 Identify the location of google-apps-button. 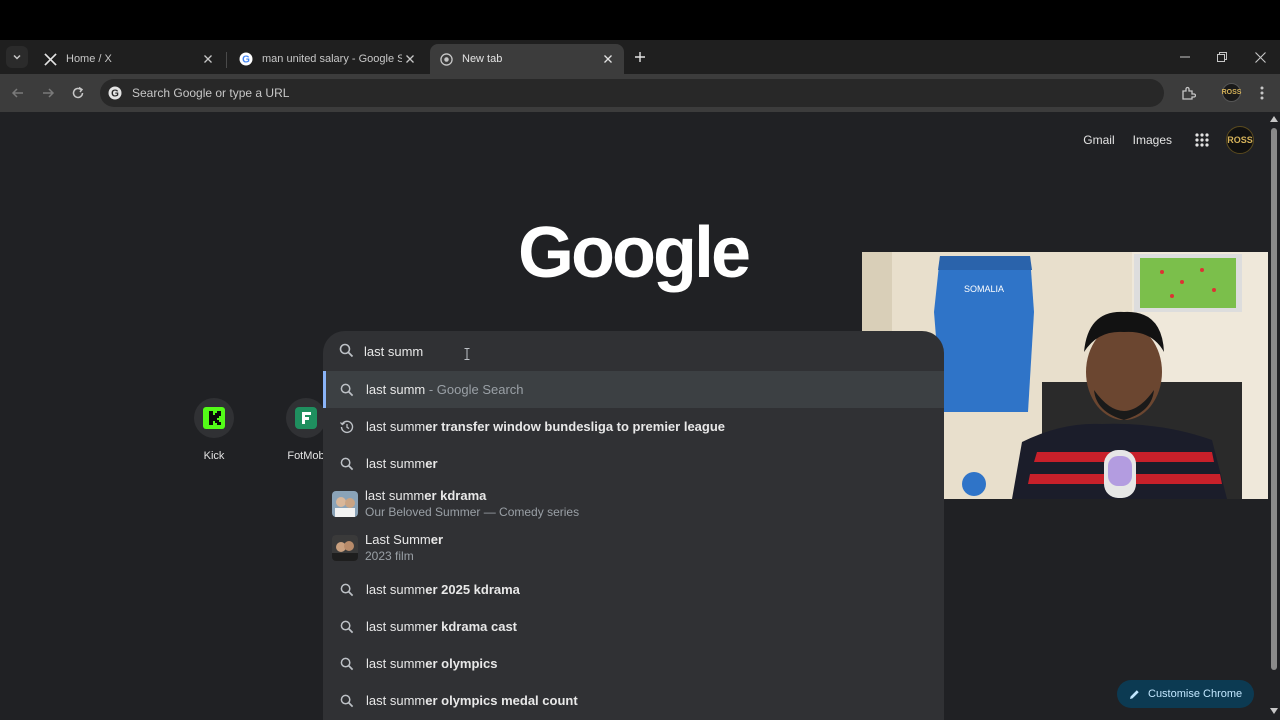
(1202, 140).